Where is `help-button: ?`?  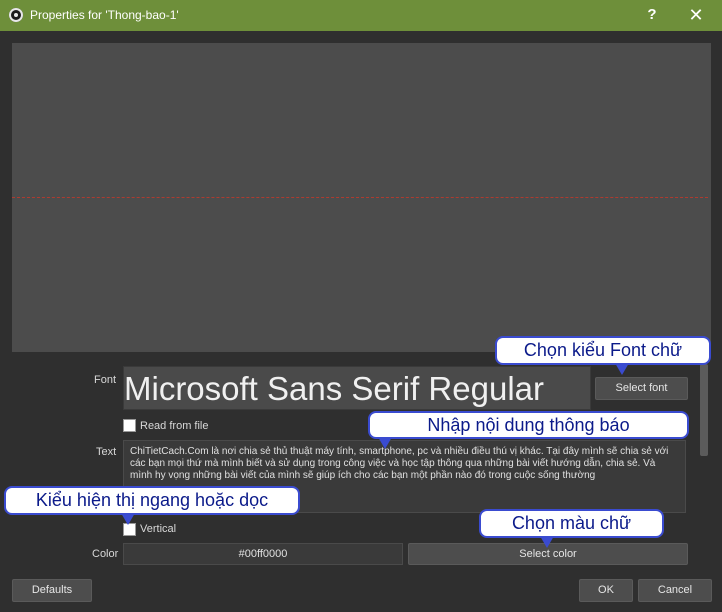 help-button: ? is located at coordinates (652, 15).